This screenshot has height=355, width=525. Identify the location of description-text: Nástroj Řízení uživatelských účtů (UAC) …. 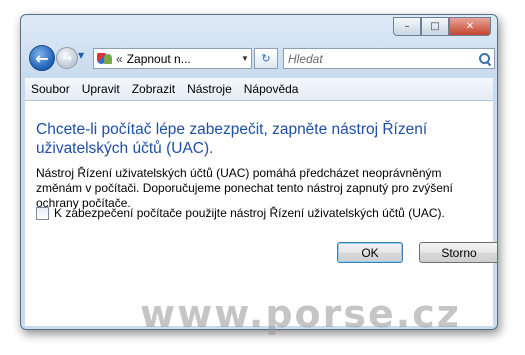
(244, 188).